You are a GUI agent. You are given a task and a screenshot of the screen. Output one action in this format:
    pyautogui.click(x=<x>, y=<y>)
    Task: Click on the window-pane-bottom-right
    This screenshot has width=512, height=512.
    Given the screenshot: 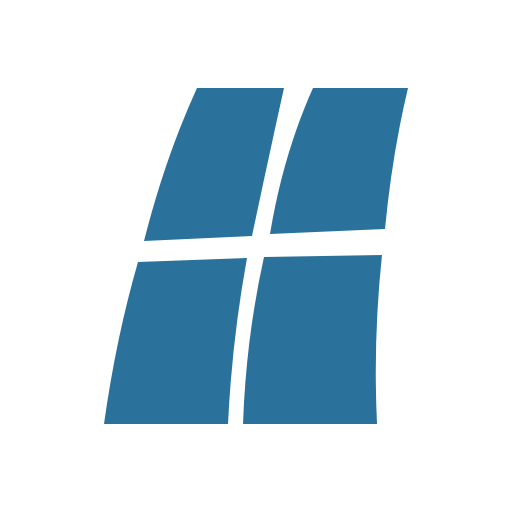 What is the action you would take?
    pyautogui.click(x=312, y=339)
    